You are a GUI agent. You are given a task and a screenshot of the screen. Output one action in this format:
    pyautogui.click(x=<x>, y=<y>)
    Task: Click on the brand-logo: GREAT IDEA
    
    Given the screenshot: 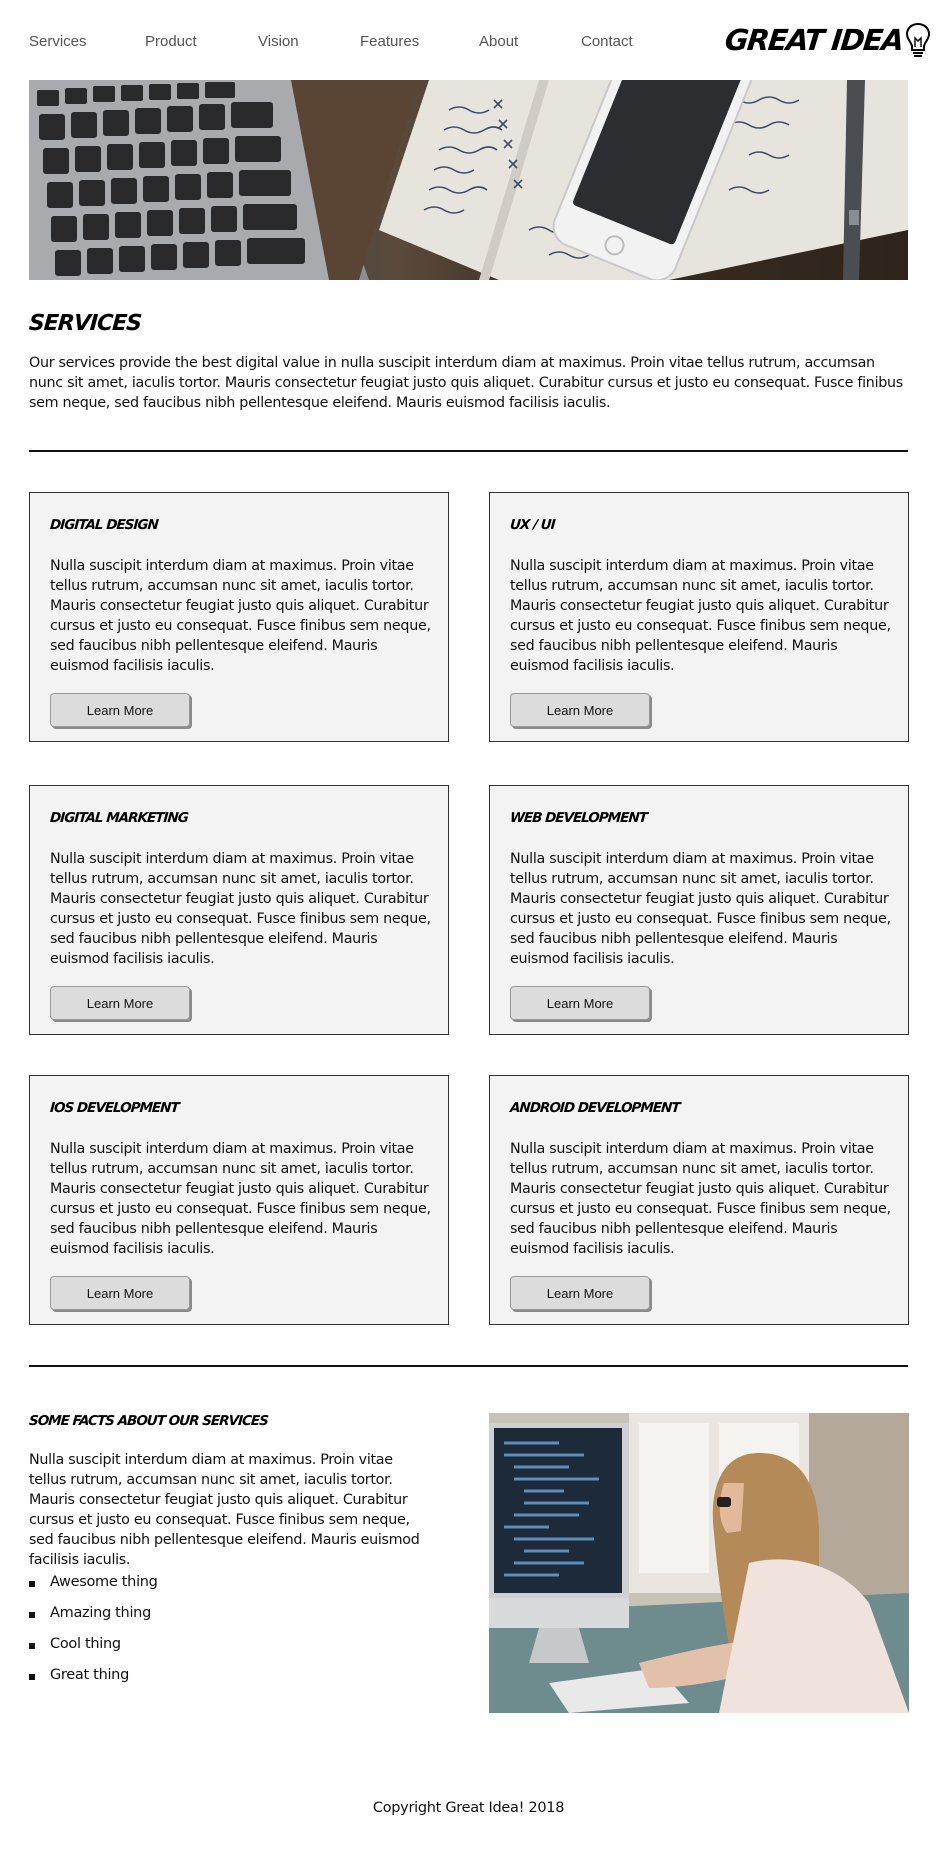 What is the action you would take?
    pyautogui.click(x=827, y=40)
    